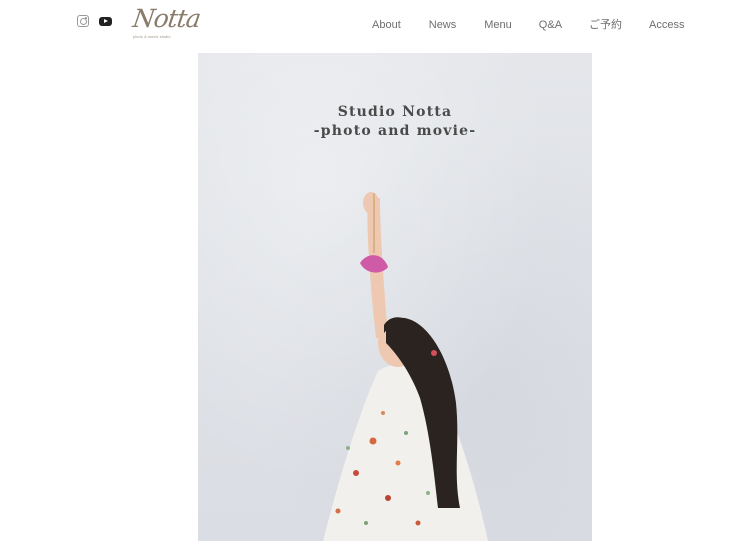  What do you see at coordinates (605, 25) in the screenshot?
I see `nav-reservation: ご予約` at bounding box center [605, 25].